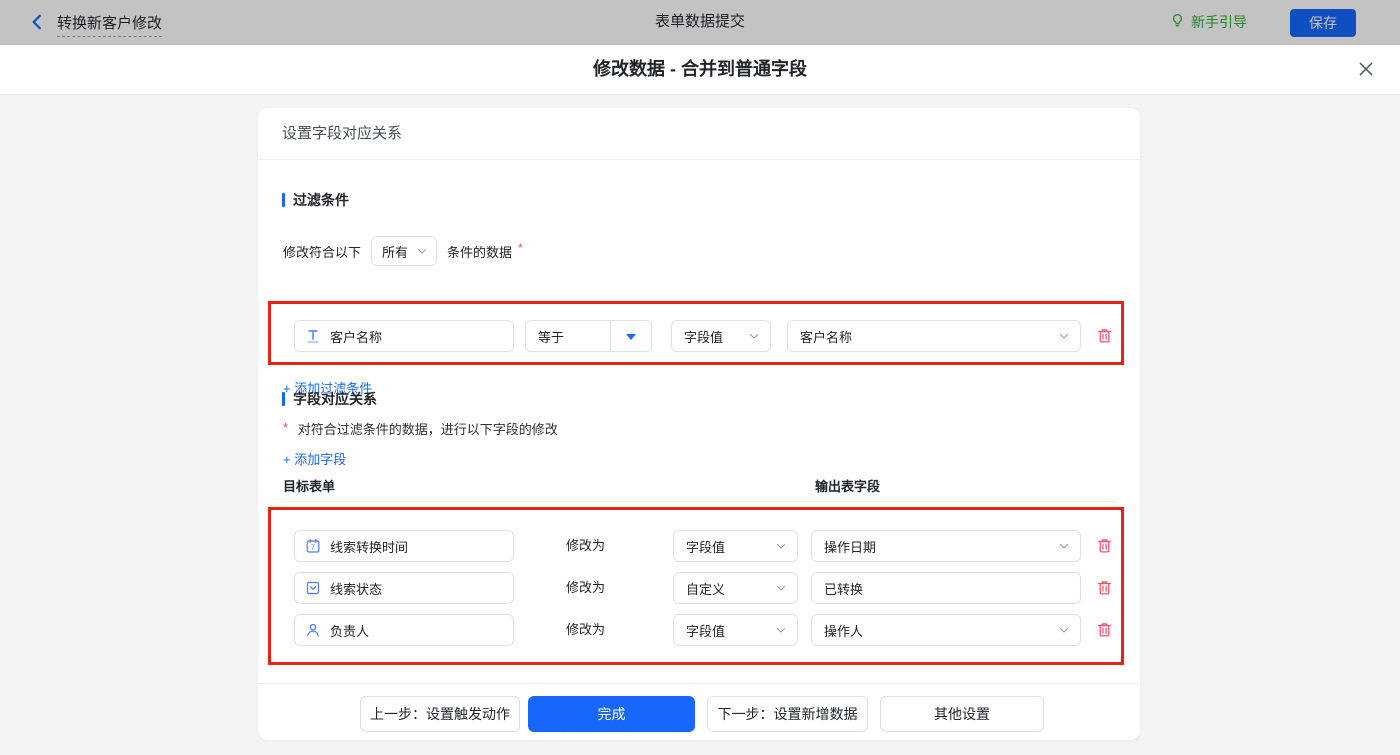 The image size is (1400, 755). Describe the element at coordinates (369, 547) in the screenshot. I see `target-field-value: 线索转换时间` at that location.